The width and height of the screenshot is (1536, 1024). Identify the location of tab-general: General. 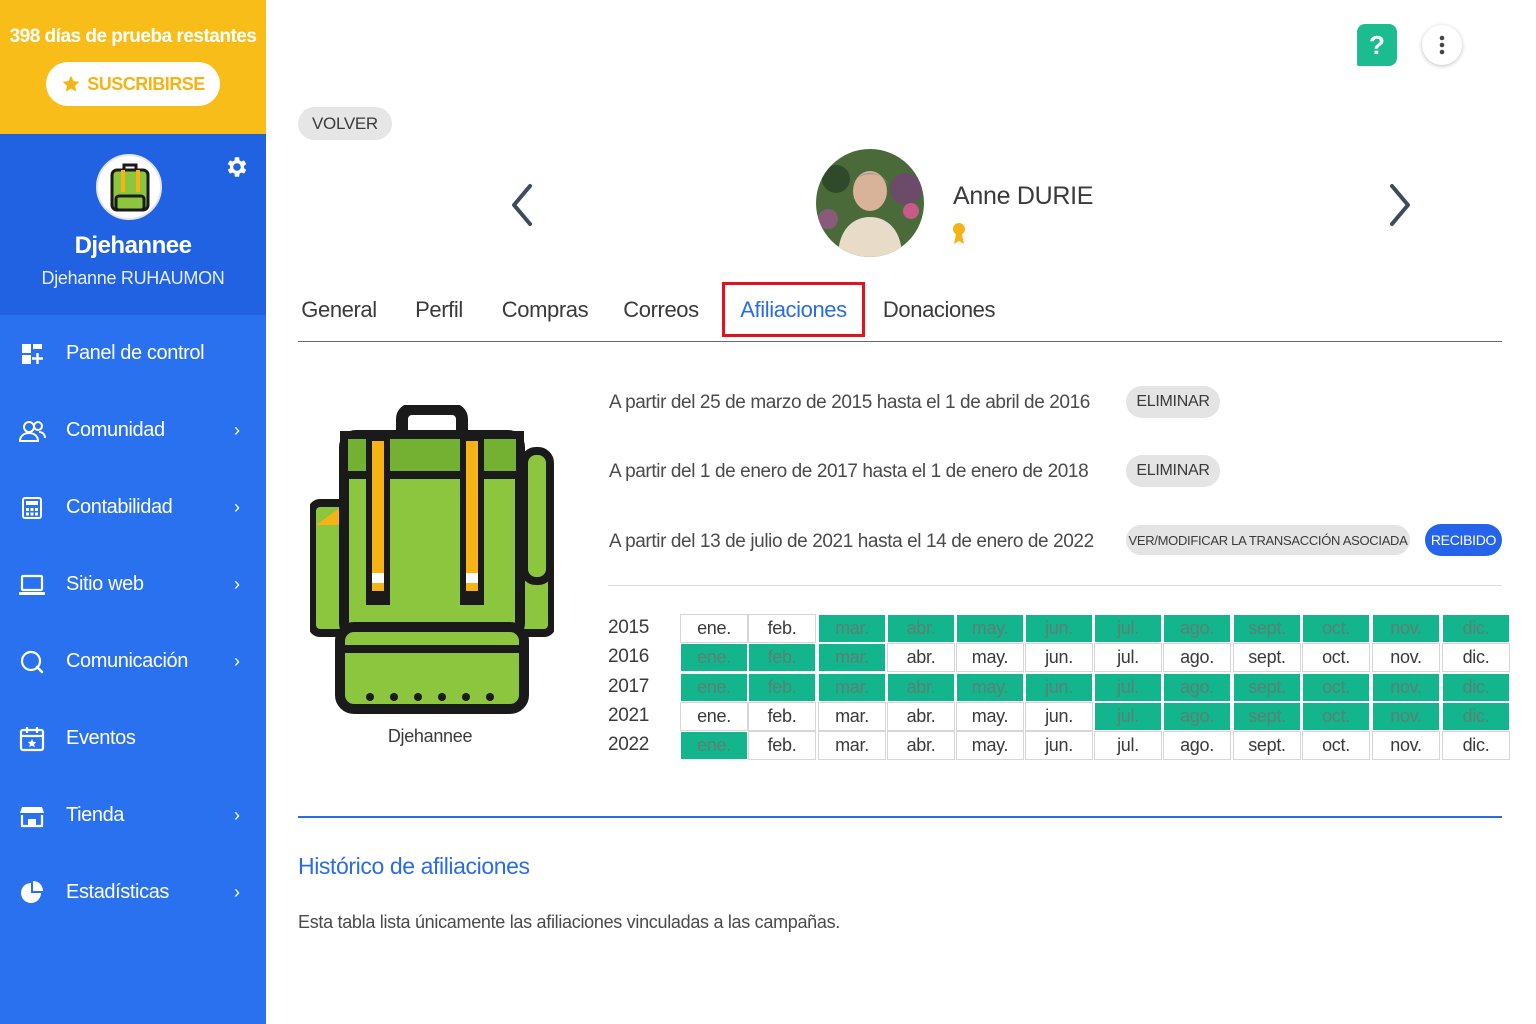
(339, 309).